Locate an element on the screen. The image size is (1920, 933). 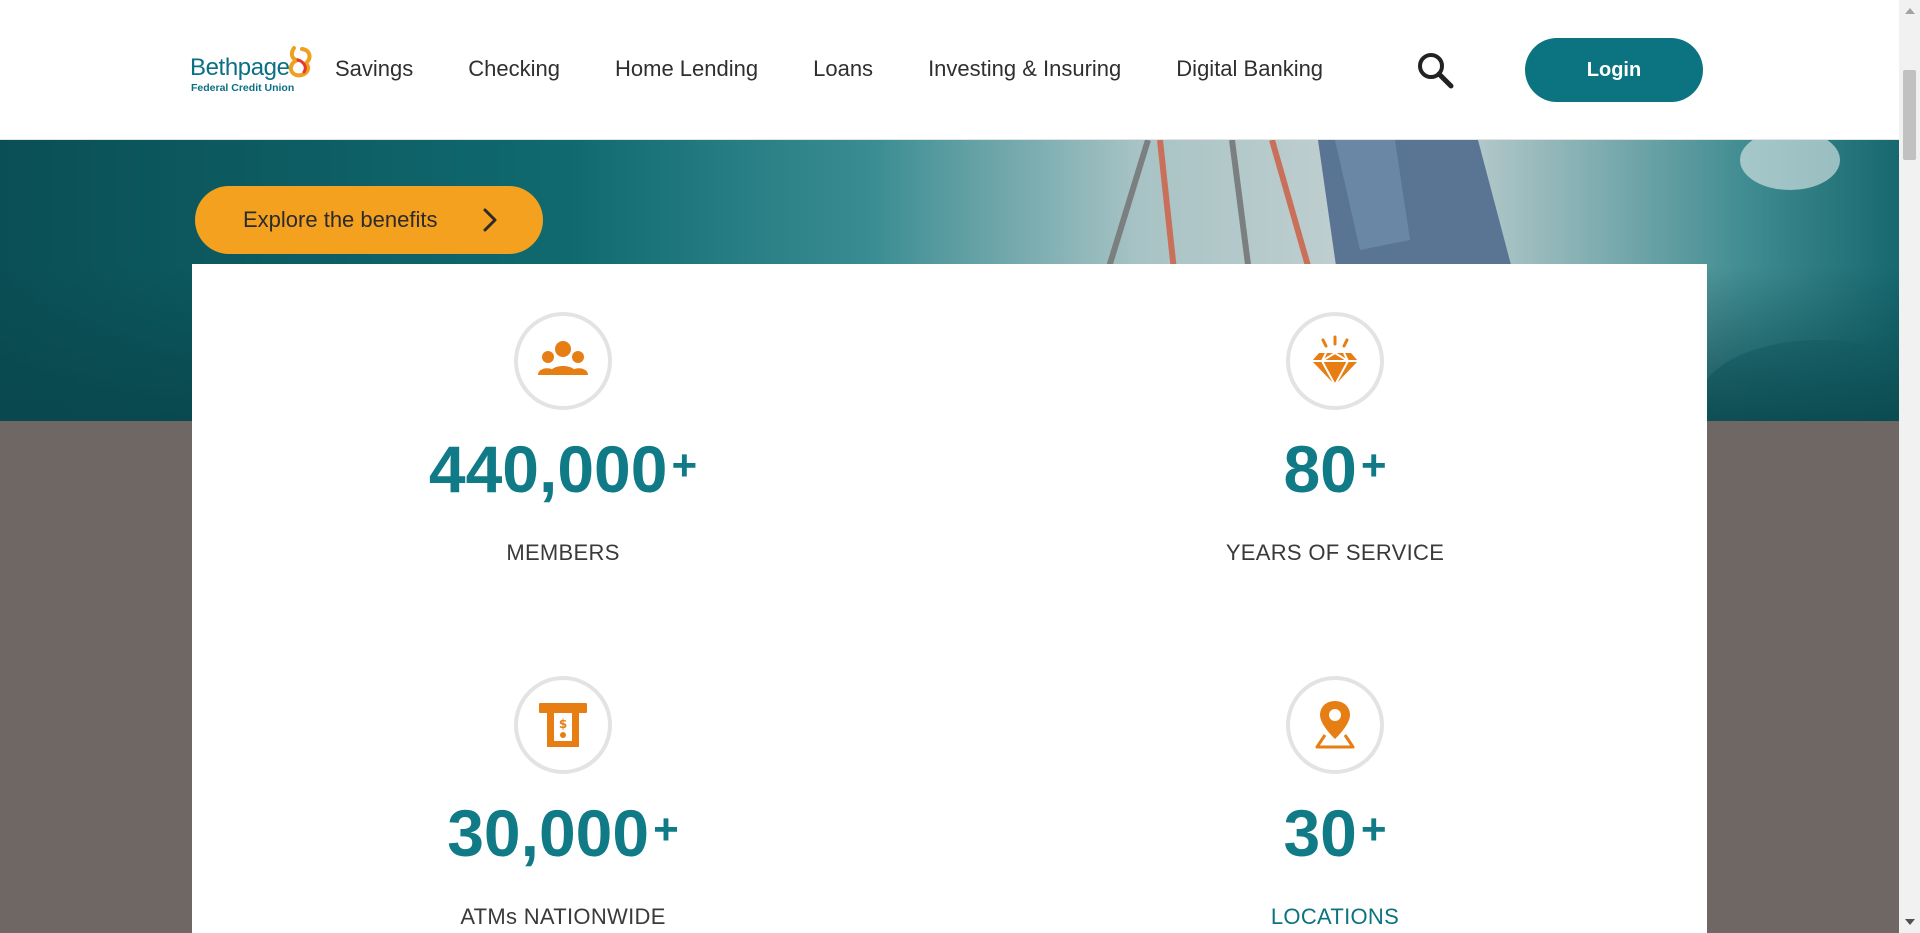
locations-link: LOCATIONS is located at coordinates (1335, 917).